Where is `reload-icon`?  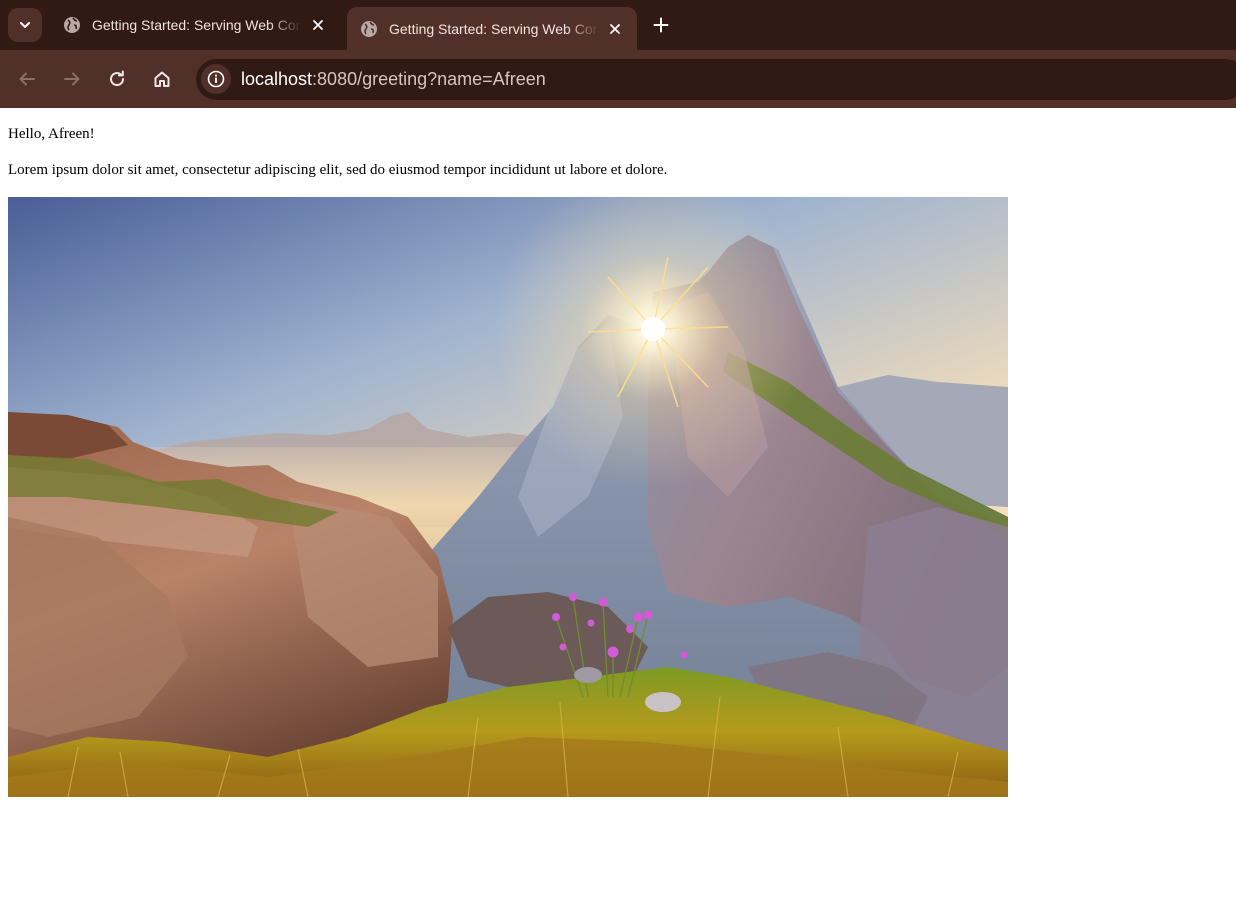
reload-icon is located at coordinates (117, 78).